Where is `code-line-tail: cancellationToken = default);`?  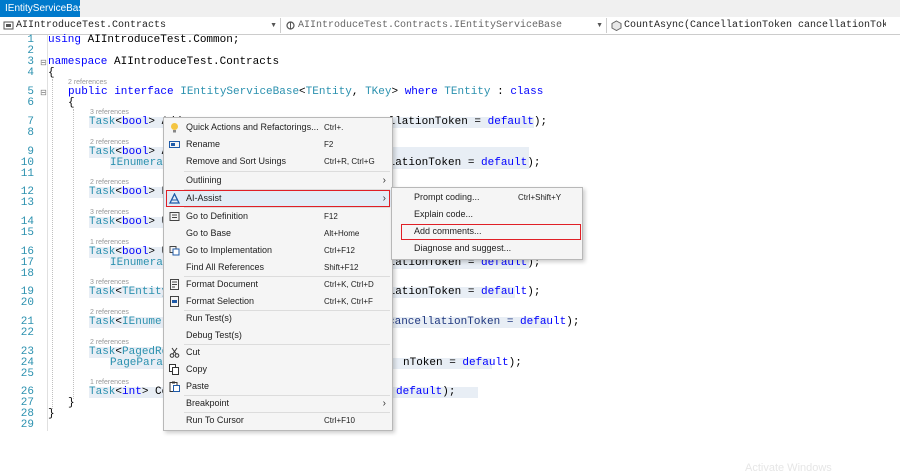 code-line-tail: cancellationToken = default); is located at coordinates (484, 322).